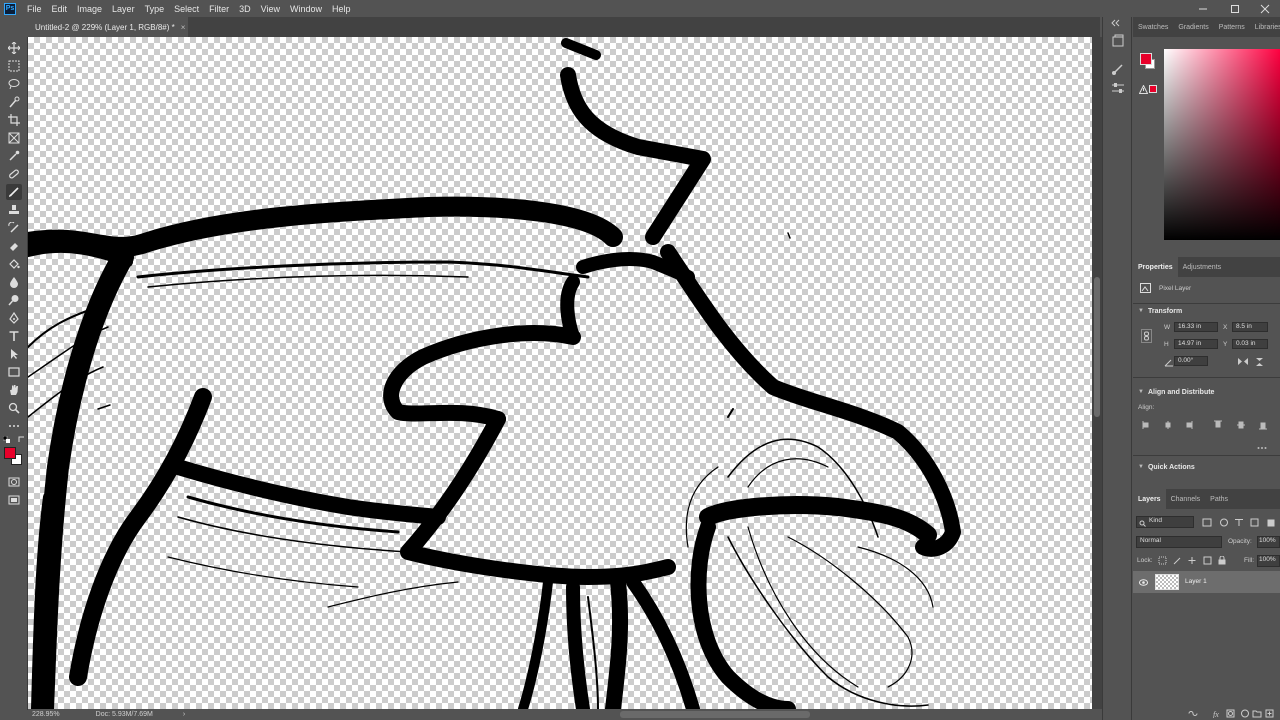 The image size is (1280, 720). Describe the element at coordinates (14, 48) in the screenshot. I see `move-icon` at that location.